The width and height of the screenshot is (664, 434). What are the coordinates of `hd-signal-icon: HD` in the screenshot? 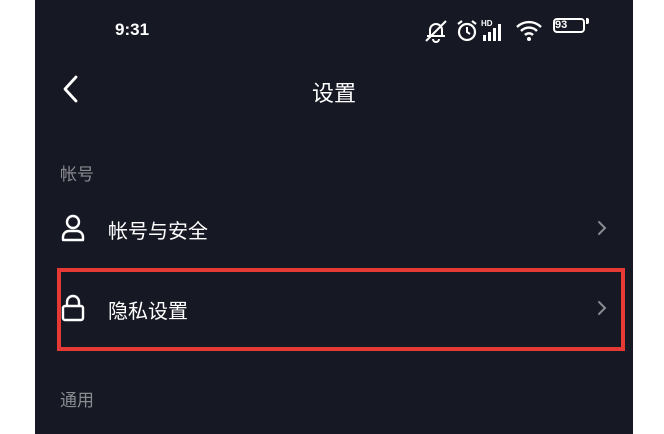 It's located at (494, 33).